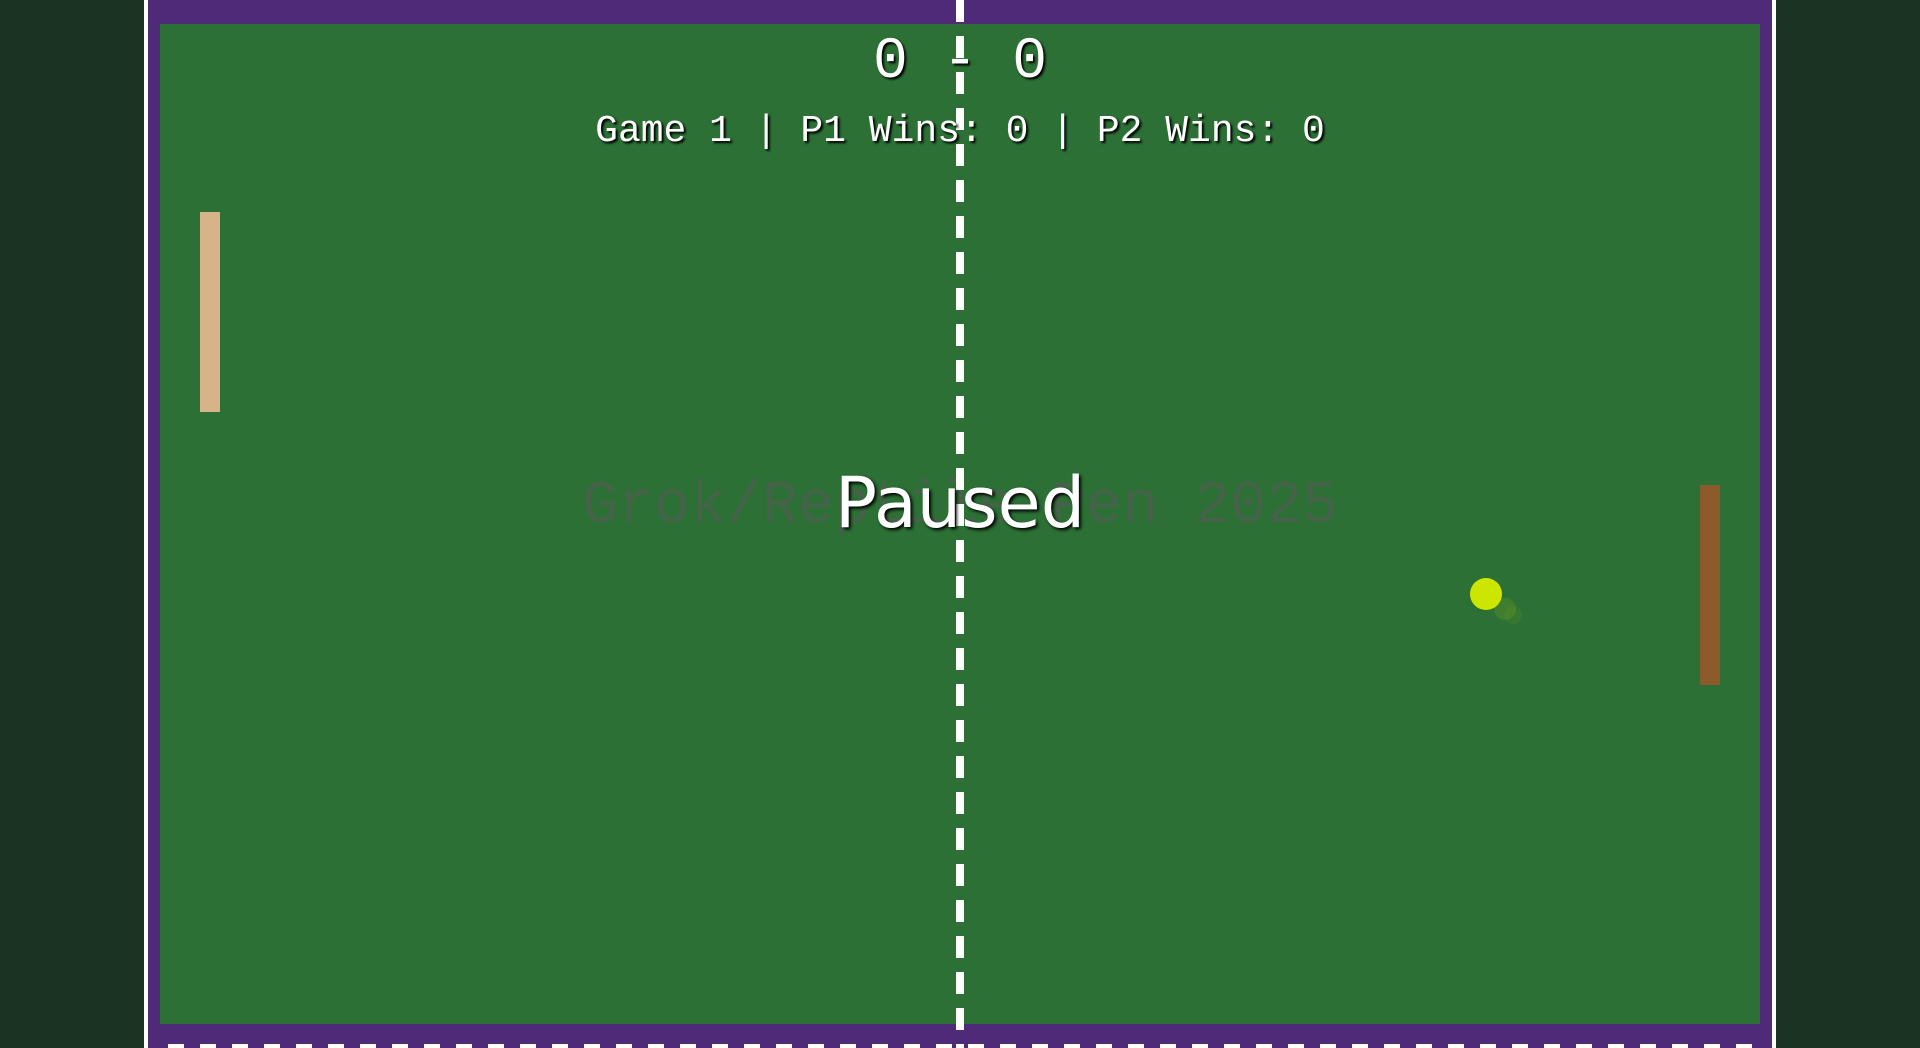 The height and width of the screenshot is (1048, 1920). What do you see at coordinates (1774, 524) in the screenshot?
I see `frame-line-right` at bounding box center [1774, 524].